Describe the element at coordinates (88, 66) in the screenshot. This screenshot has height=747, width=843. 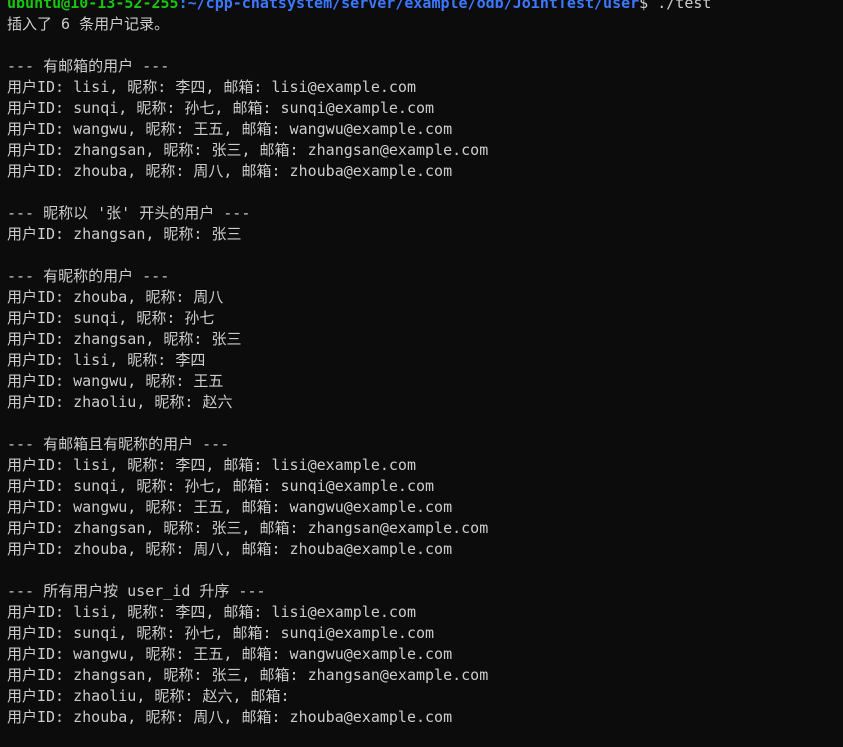
I see `section-header: --- 有邮箱的用户 ---` at that location.